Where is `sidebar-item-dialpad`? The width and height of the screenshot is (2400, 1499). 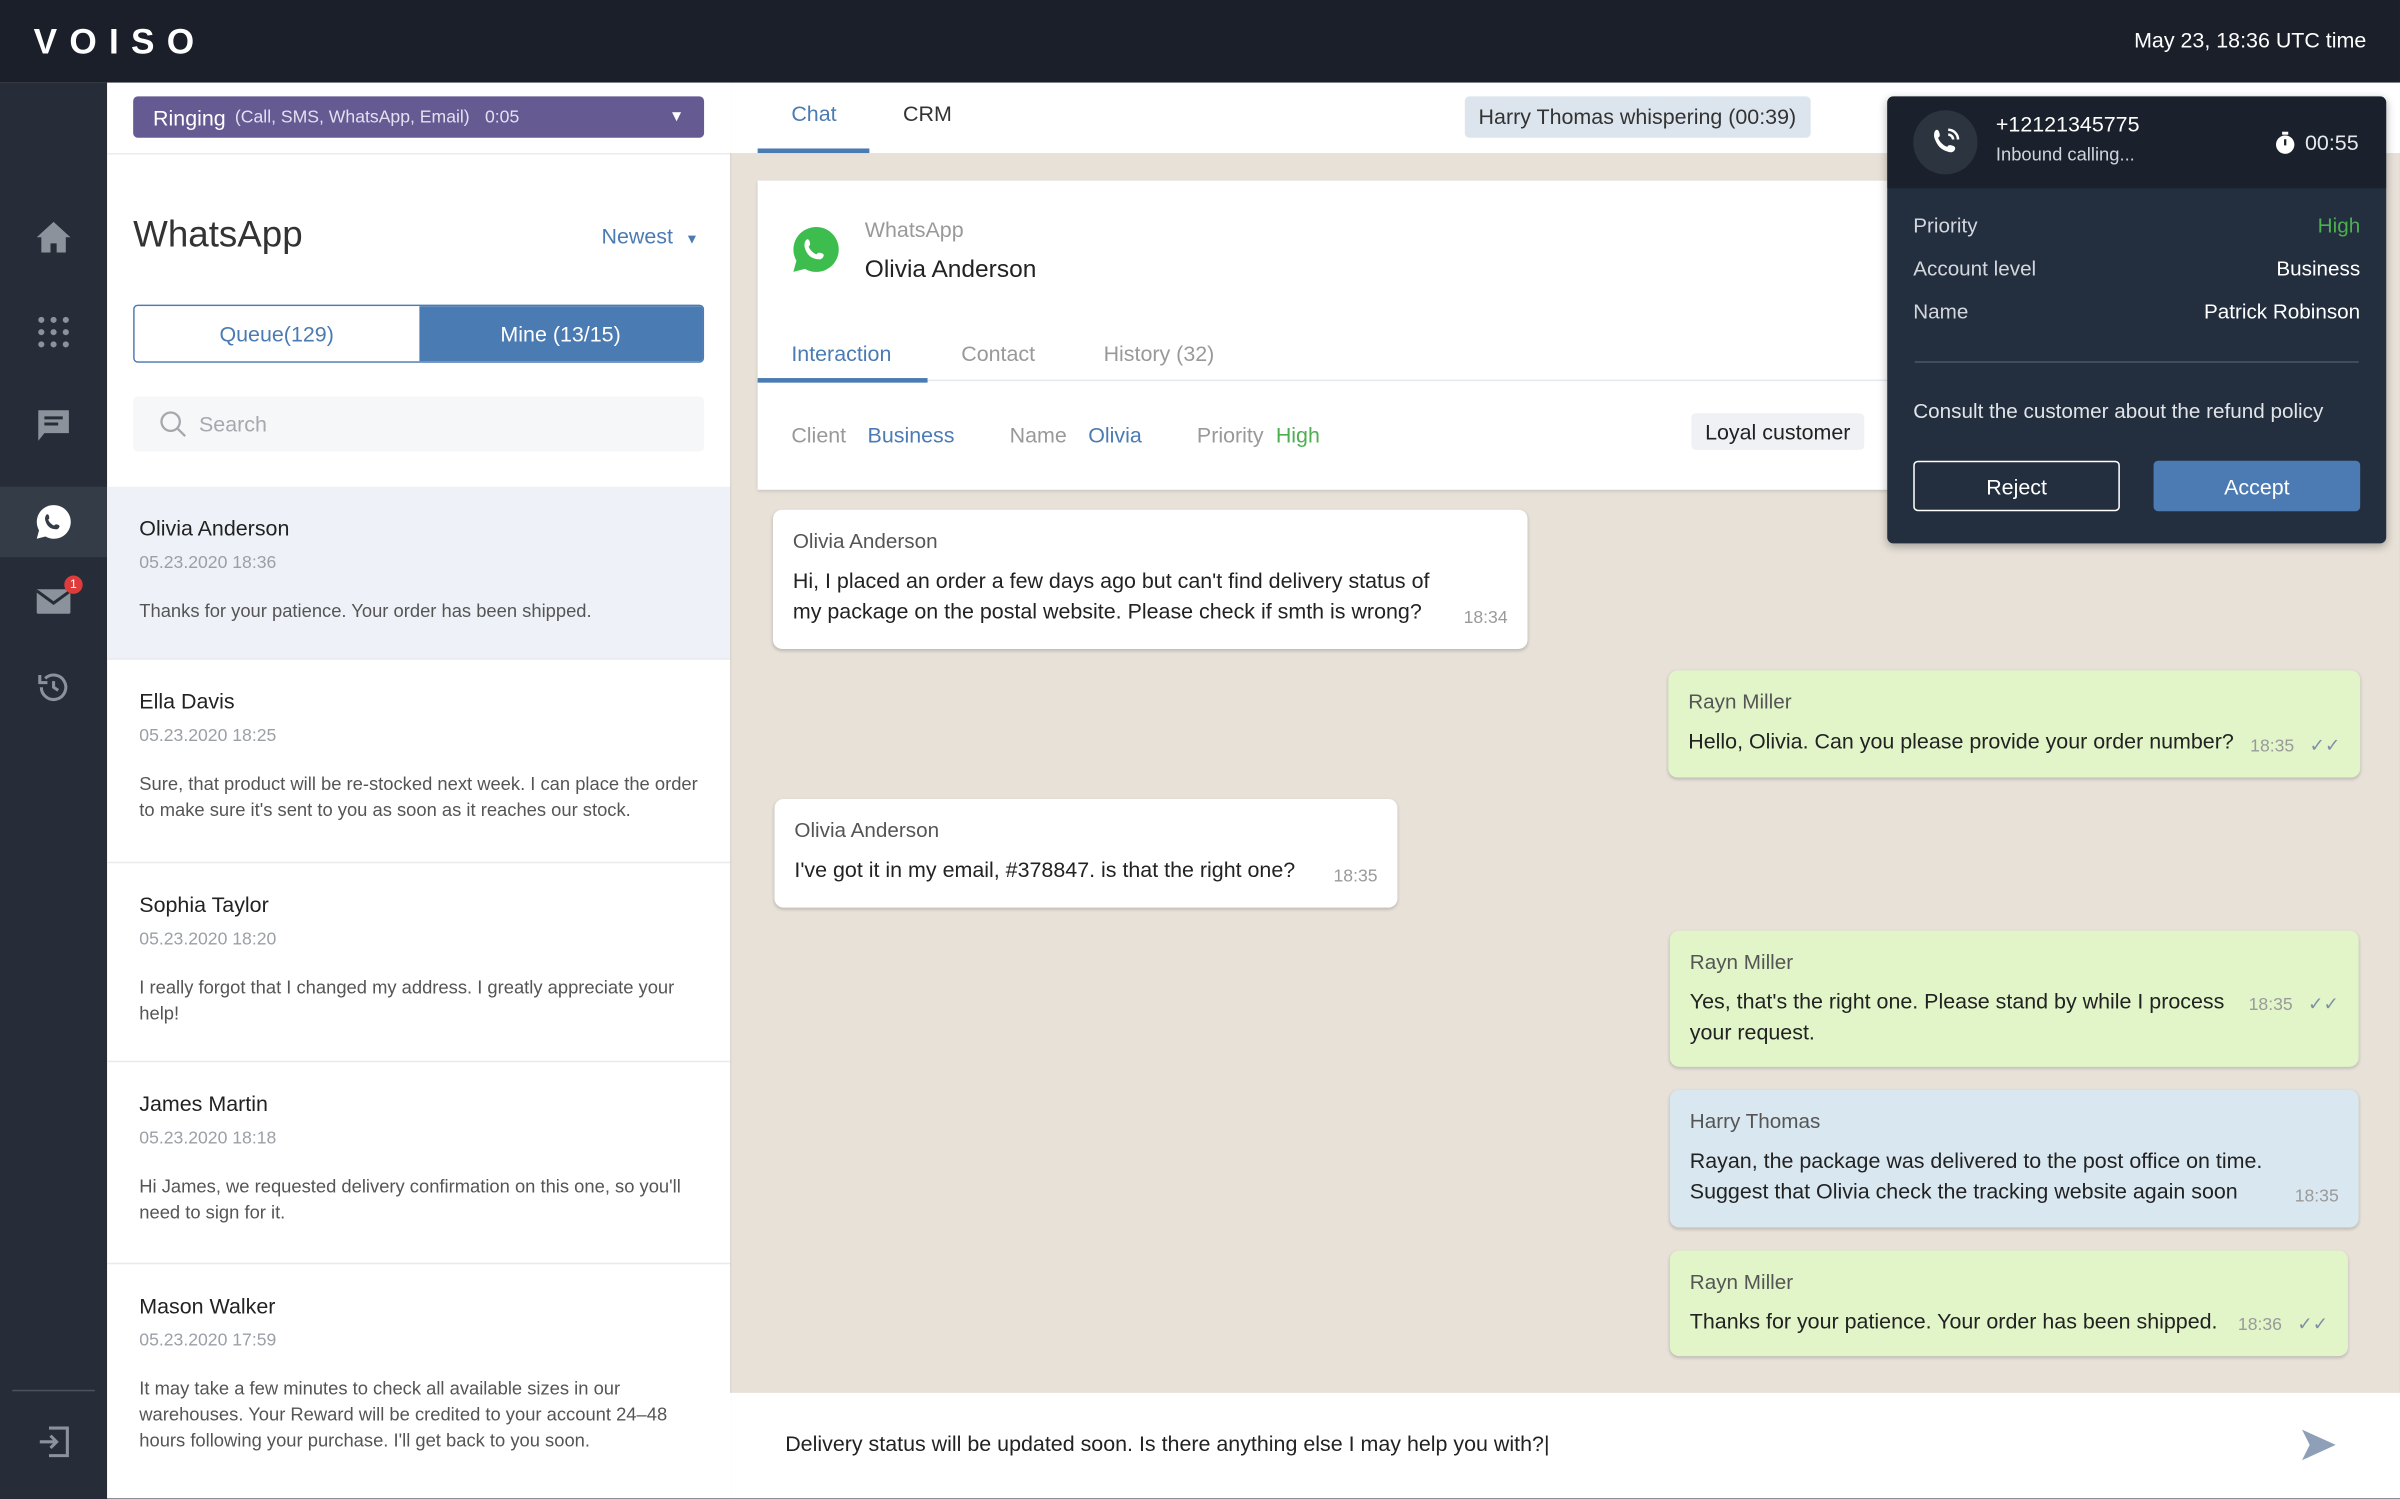 sidebar-item-dialpad is located at coordinates (53, 332).